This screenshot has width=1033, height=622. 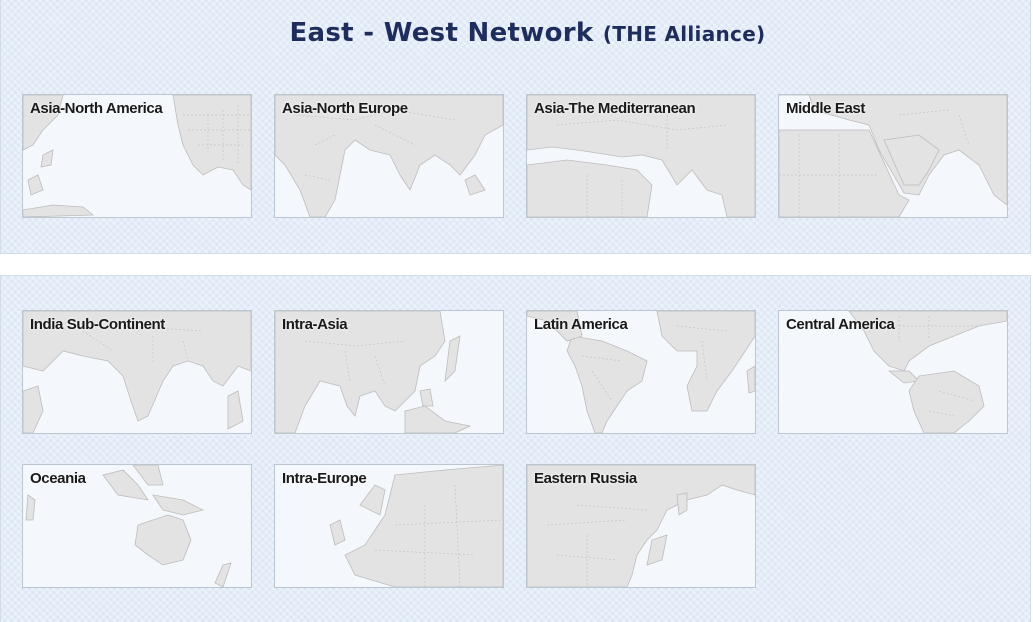 I want to click on tile-label: Asia-North America, so click(x=96, y=108).